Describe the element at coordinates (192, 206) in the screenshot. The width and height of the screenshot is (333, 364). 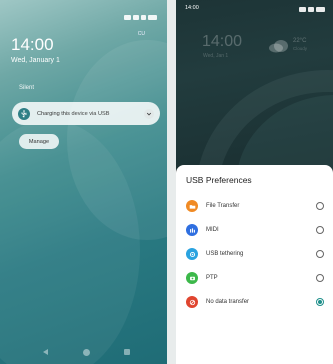
I see `folder-icon` at that location.